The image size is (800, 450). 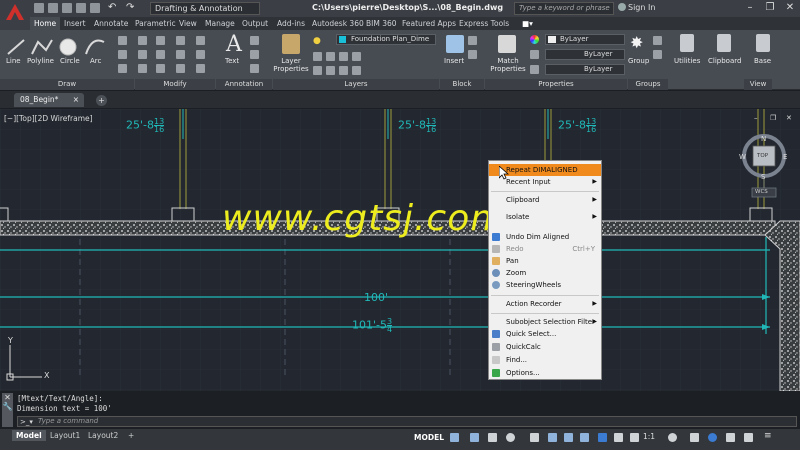 I want to click on panel-modify: Modify, so click(x=175, y=84).